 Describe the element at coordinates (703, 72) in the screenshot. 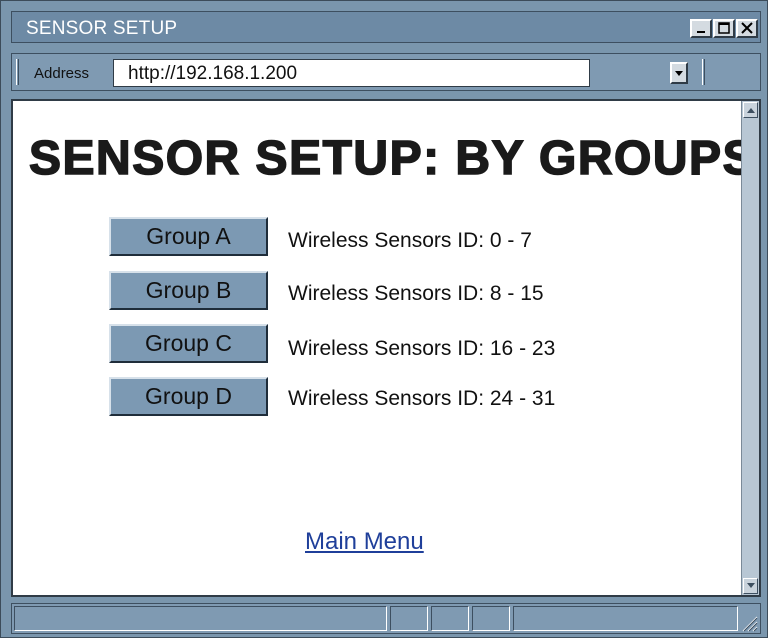

I see `toolbar-grip-right` at that location.